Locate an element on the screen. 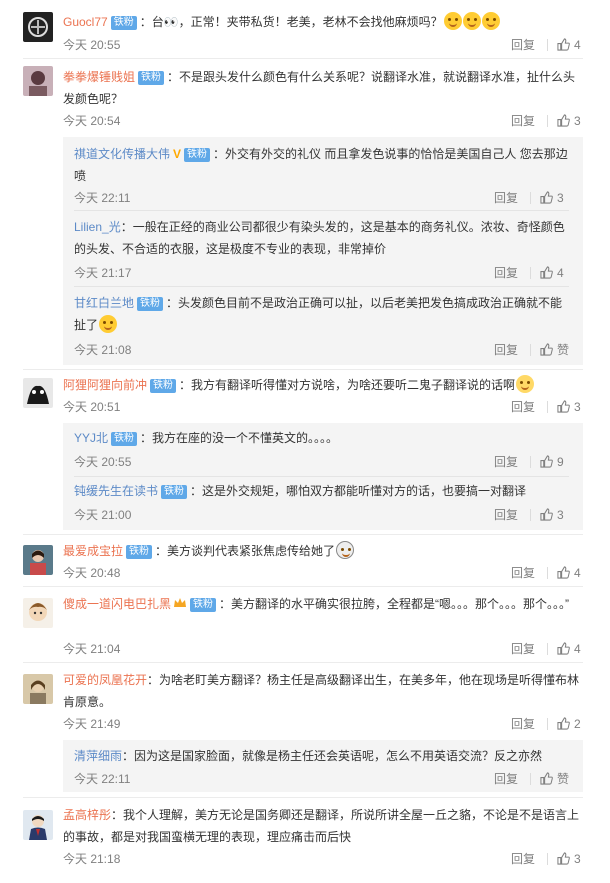 This screenshot has width=610, height=883. reply-body: 清萍细雨：因为这是国家脸面，就像是杨主任还会英语呢，怎么不用英语交流？反之亦然 is located at coordinates (321, 756).